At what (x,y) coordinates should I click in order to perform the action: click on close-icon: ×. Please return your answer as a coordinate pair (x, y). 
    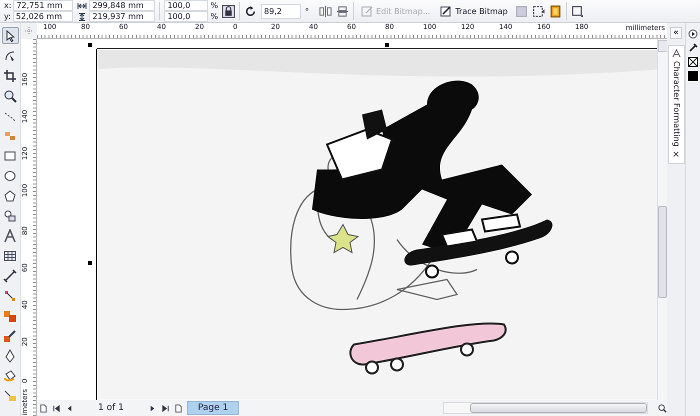
    Looking at the image, I should click on (676, 155).